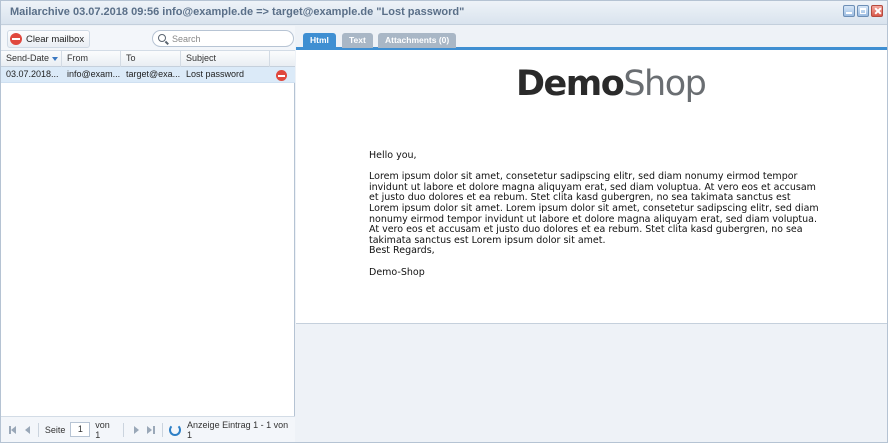 The image size is (888, 443). What do you see at coordinates (591, 38) in the screenshot?
I see `preview-tabs: Html Text Attachments (0)` at bounding box center [591, 38].